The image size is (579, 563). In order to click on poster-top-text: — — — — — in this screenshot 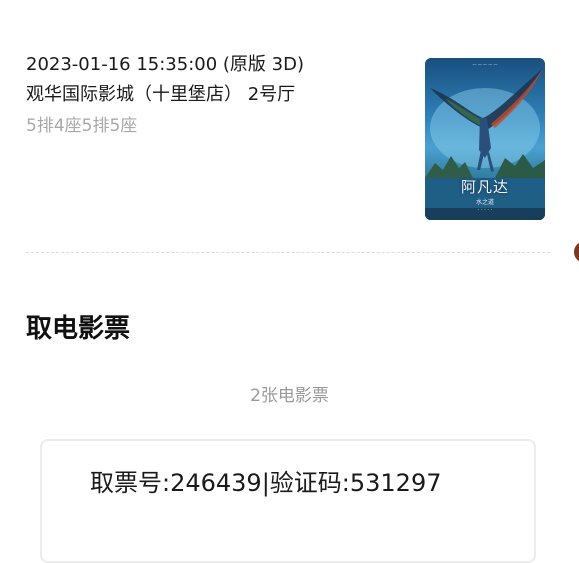, I will do `click(485, 64)`.